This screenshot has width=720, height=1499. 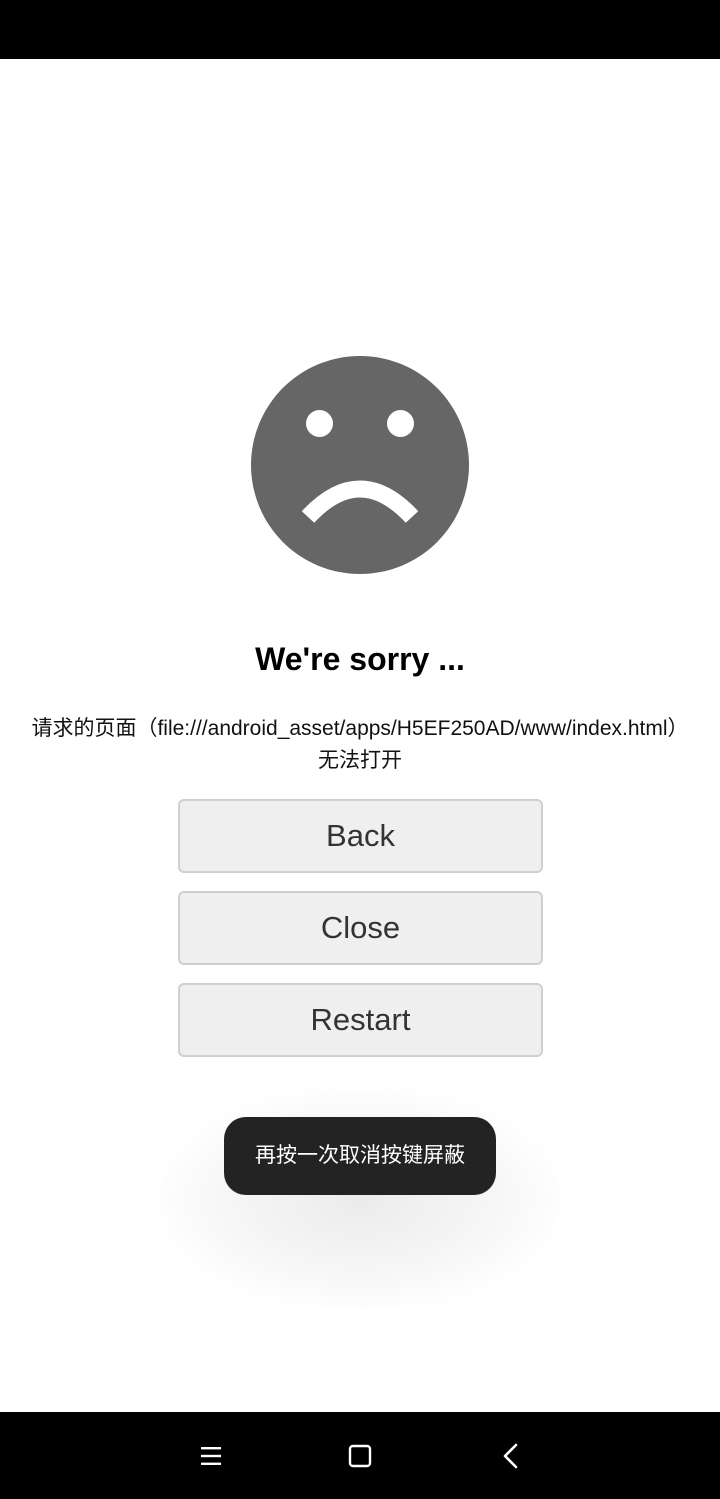 What do you see at coordinates (211, 1456) in the screenshot?
I see `menu-icon` at bounding box center [211, 1456].